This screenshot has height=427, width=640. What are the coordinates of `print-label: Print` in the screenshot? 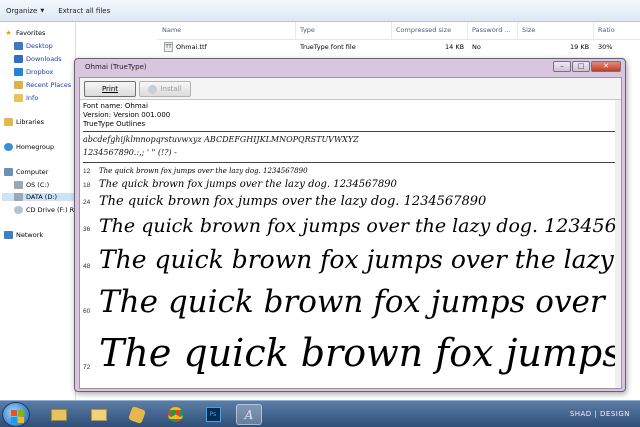 It's located at (110, 89).